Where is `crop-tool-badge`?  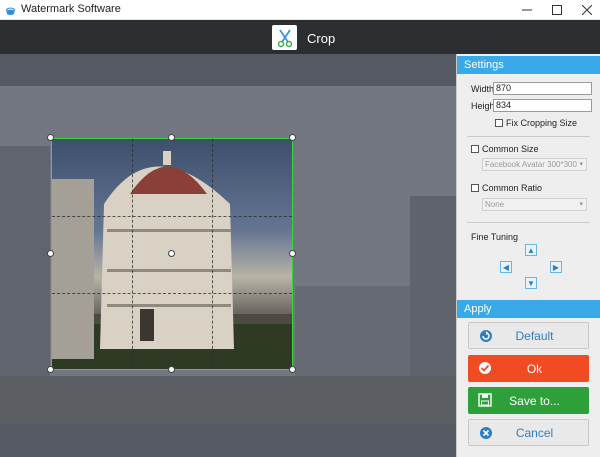
crop-tool-badge is located at coordinates (284, 37).